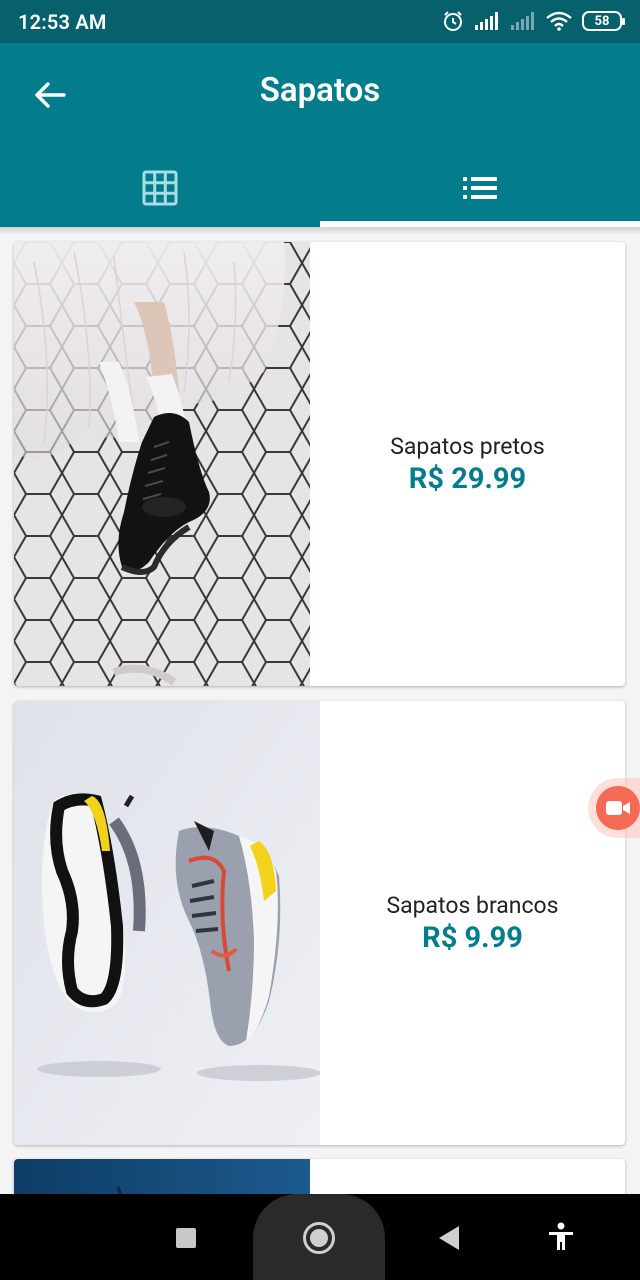 This screenshot has height=1280, width=640. I want to click on back-triangle-icon, so click(449, 1238).